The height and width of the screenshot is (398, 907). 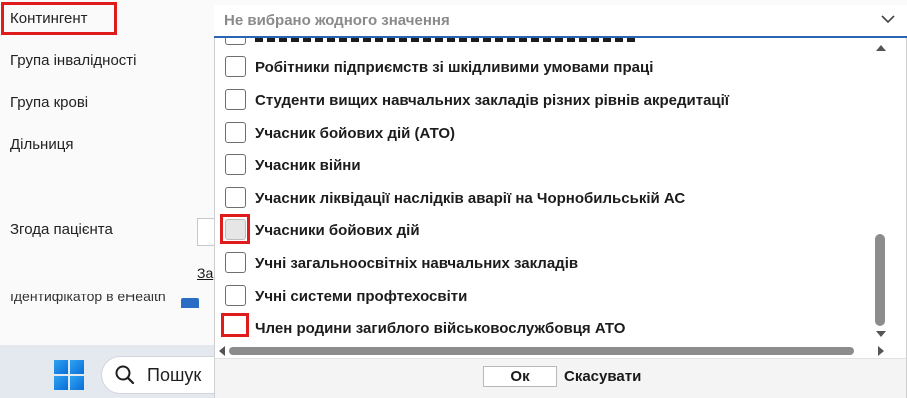 What do you see at coordinates (560, 378) in the screenshot?
I see `dropdown-footer` at bounding box center [560, 378].